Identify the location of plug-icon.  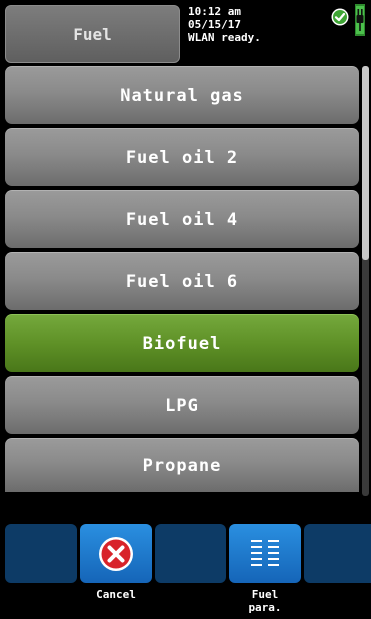
(360, 20).